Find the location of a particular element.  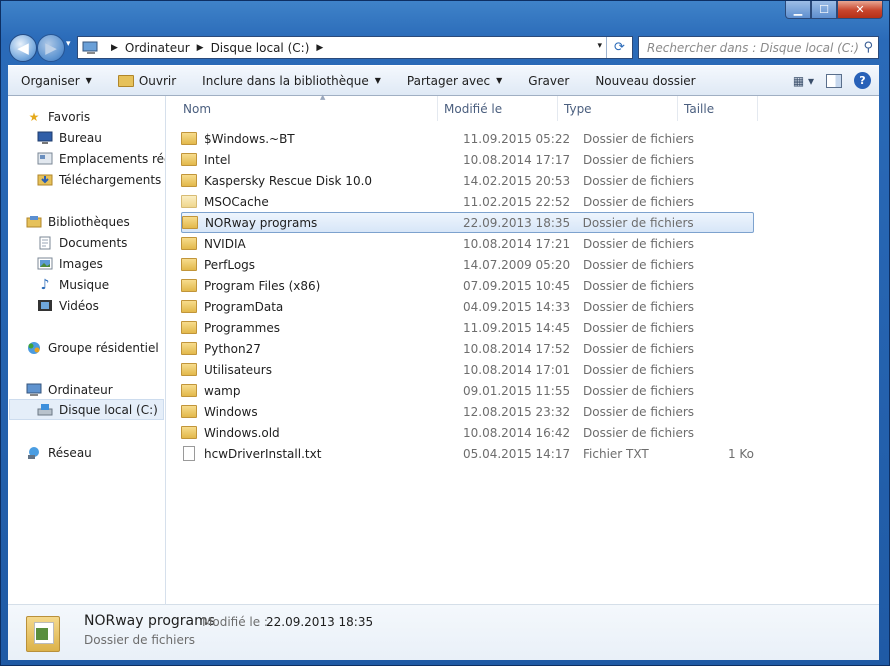

change-view-button: ▦ ▾ is located at coordinates (803, 81).